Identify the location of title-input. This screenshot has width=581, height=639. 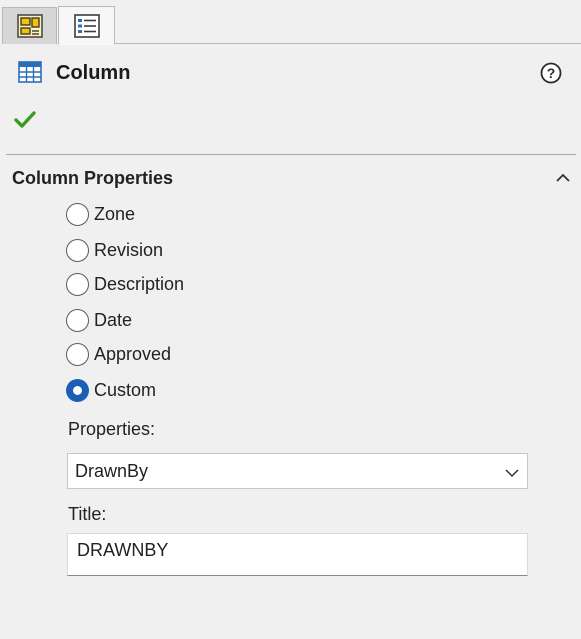
(297, 554).